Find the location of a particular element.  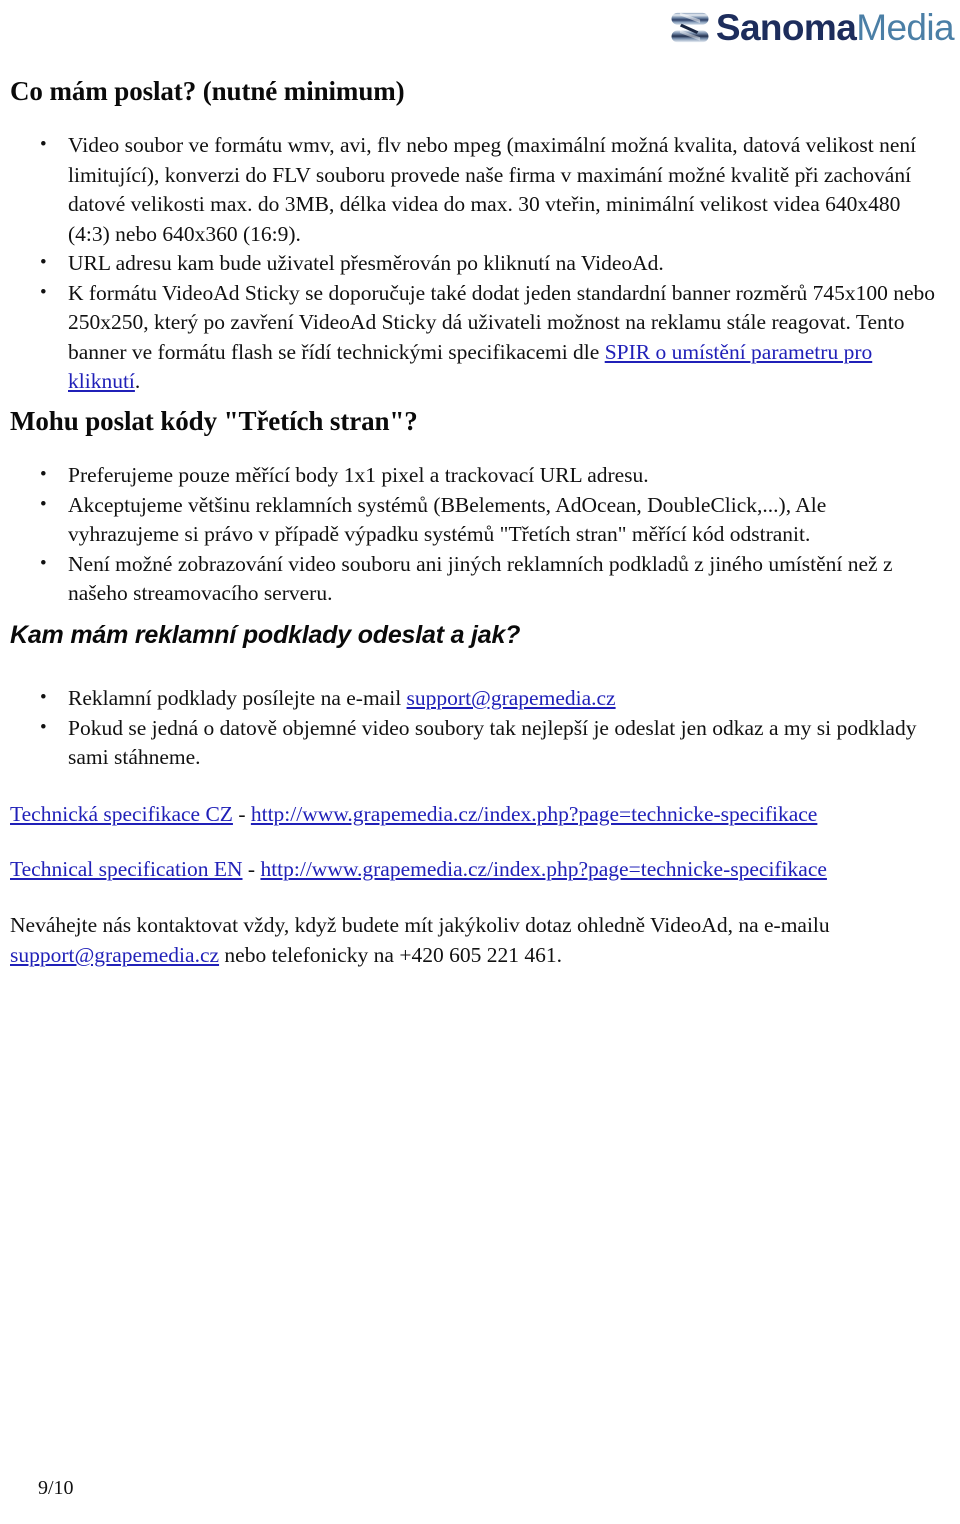

section-heading-kam-mam-odeslat: Kam mám reklamní podklady odeslat a jak? is located at coordinates (265, 635).